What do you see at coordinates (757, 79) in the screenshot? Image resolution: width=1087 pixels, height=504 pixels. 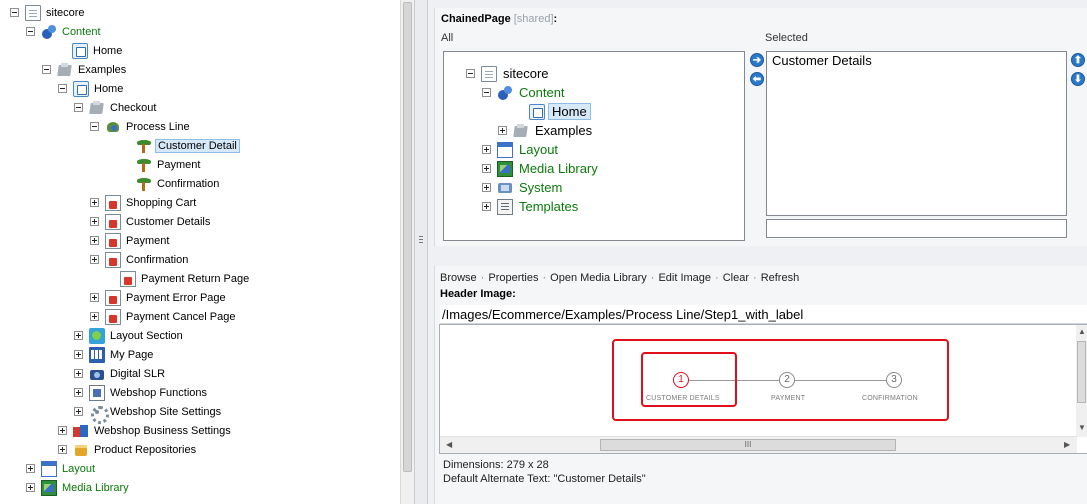 I see `remove-arrow-icon: ⬅` at bounding box center [757, 79].